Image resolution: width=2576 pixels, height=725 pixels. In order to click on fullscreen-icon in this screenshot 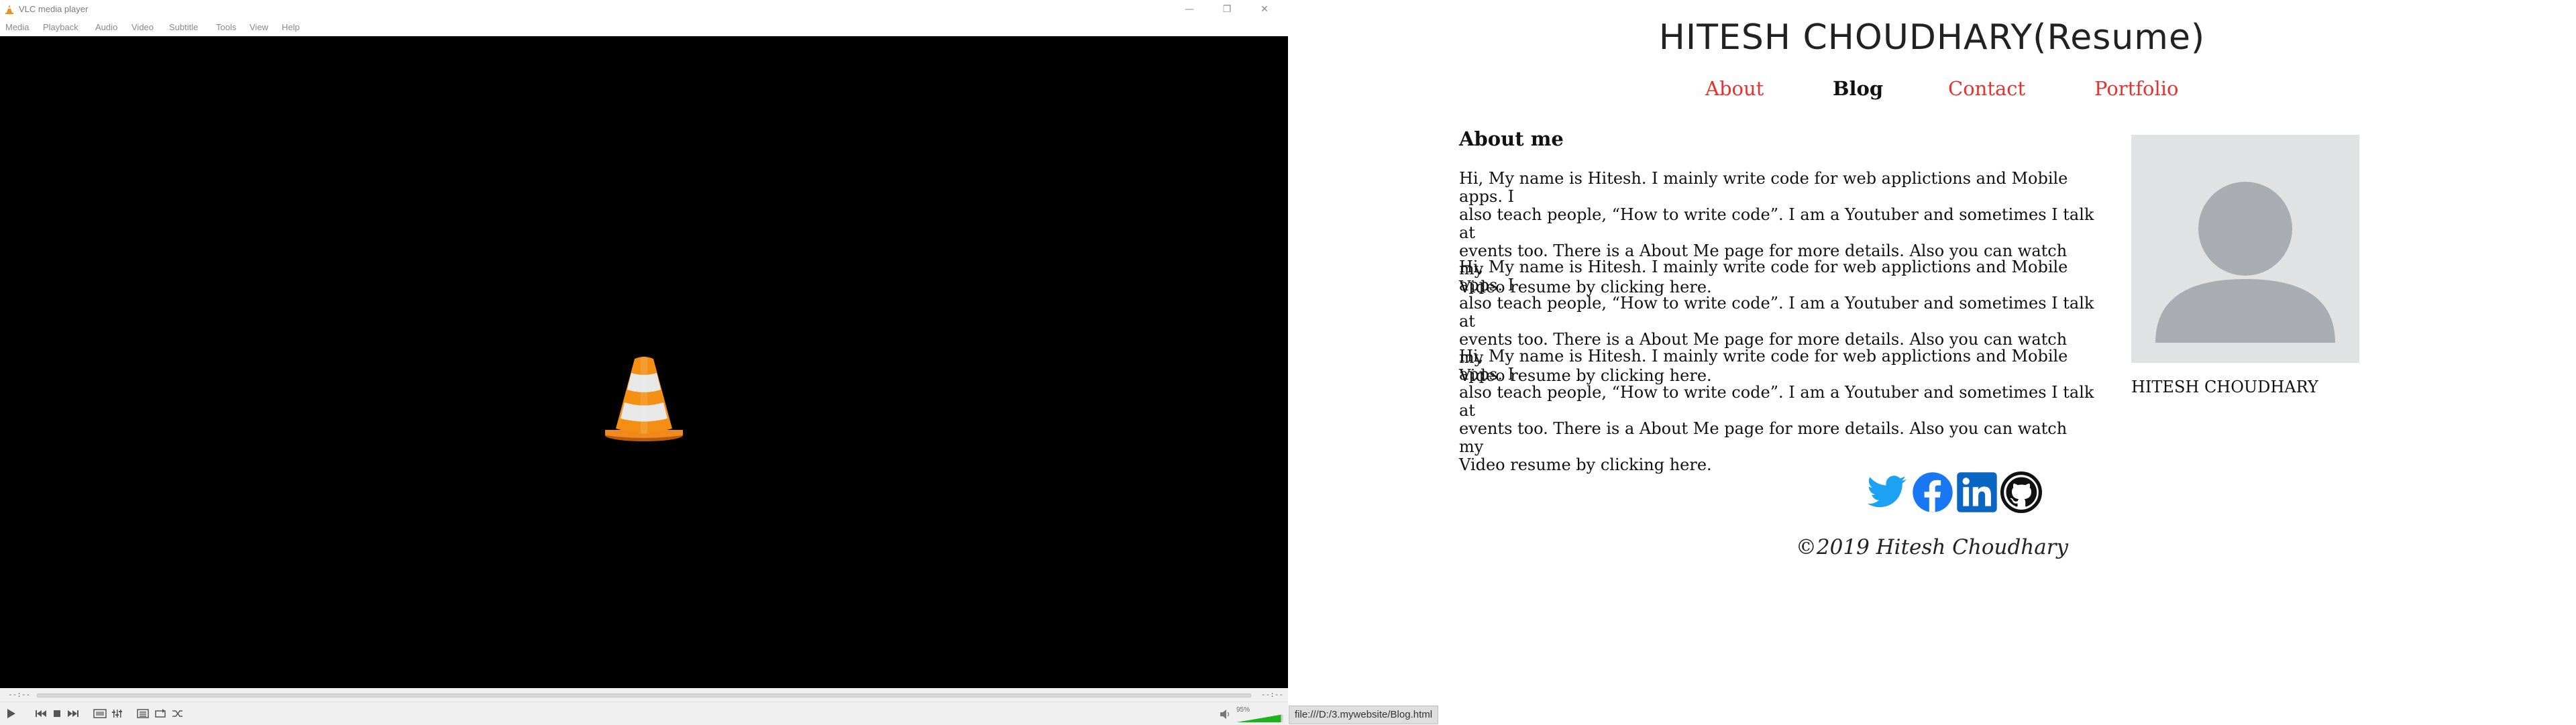, I will do `click(100, 713)`.